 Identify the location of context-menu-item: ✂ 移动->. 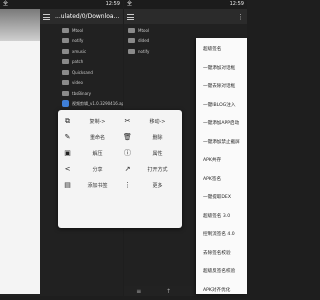
(150, 121).